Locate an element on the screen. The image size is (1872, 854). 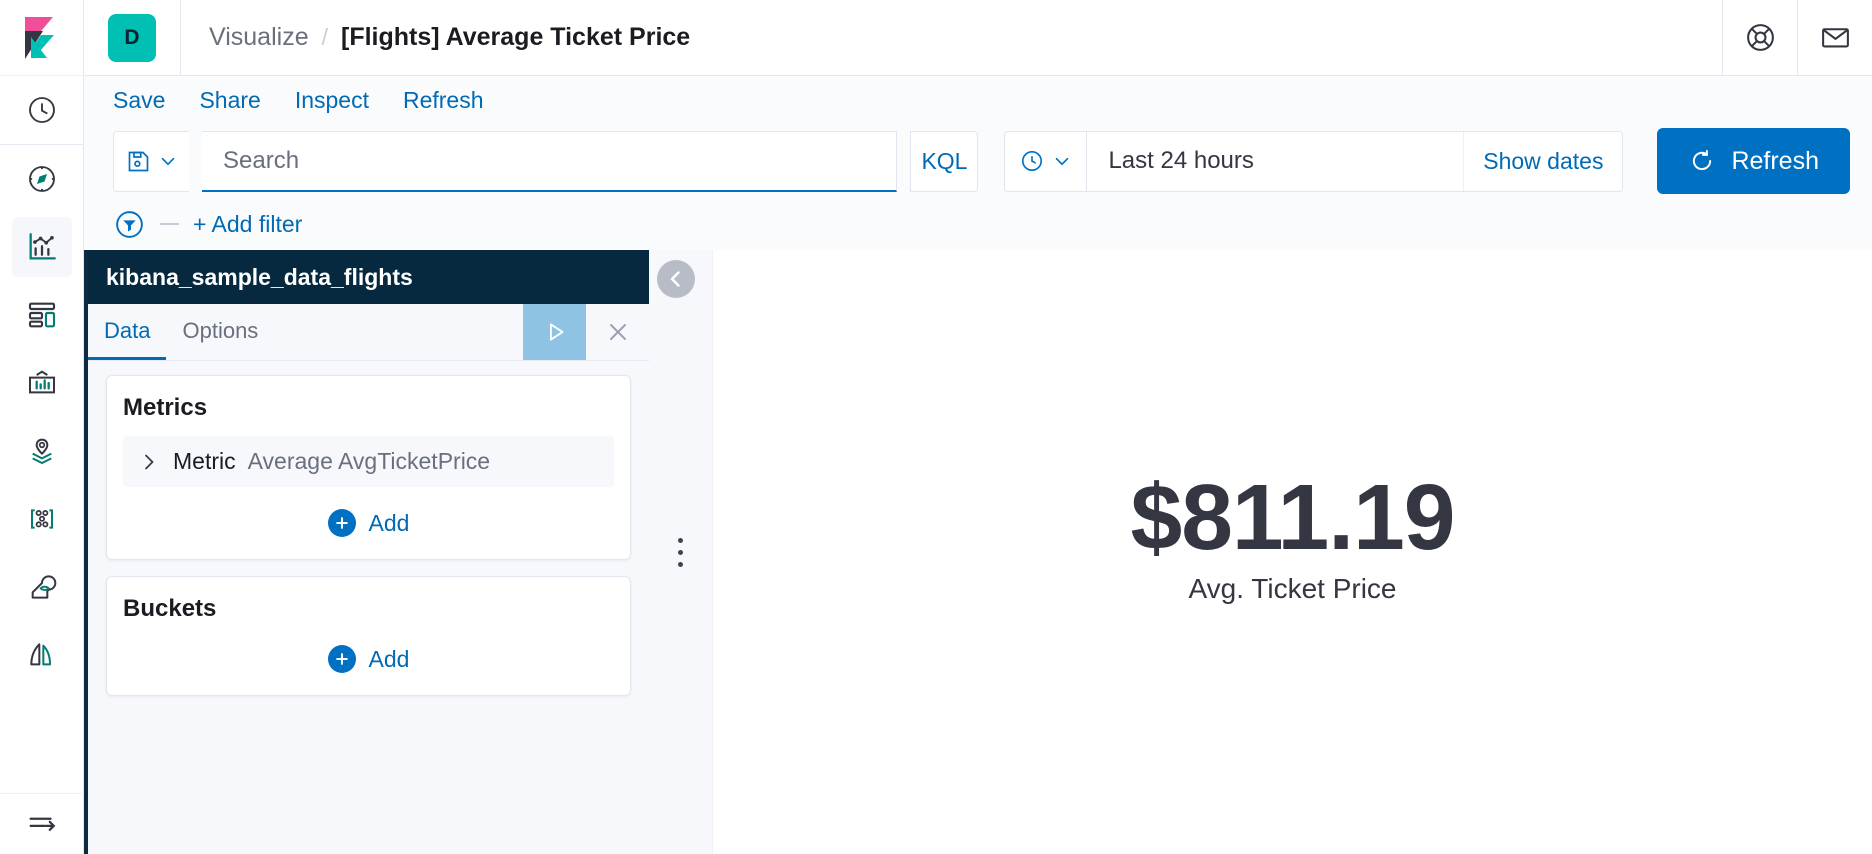
search-input is located at coordinates (549, 160).